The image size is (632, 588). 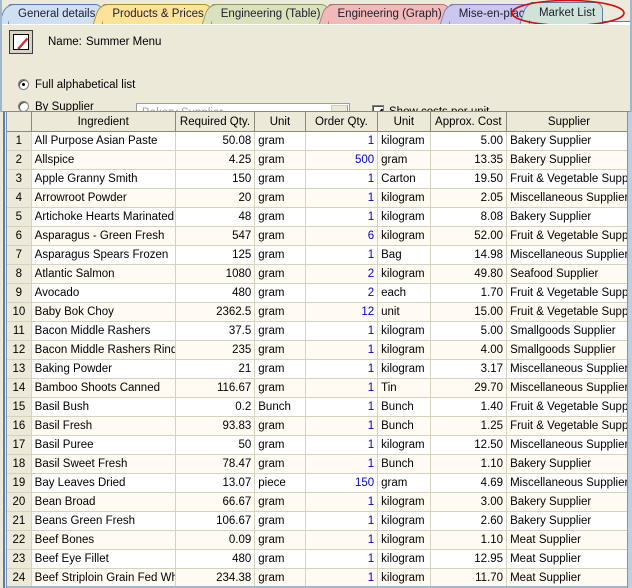 What do you see at coordinates (19, 407) in the screenshot?
I see `cell-rownum: 15` at bounding box center [19, 407].